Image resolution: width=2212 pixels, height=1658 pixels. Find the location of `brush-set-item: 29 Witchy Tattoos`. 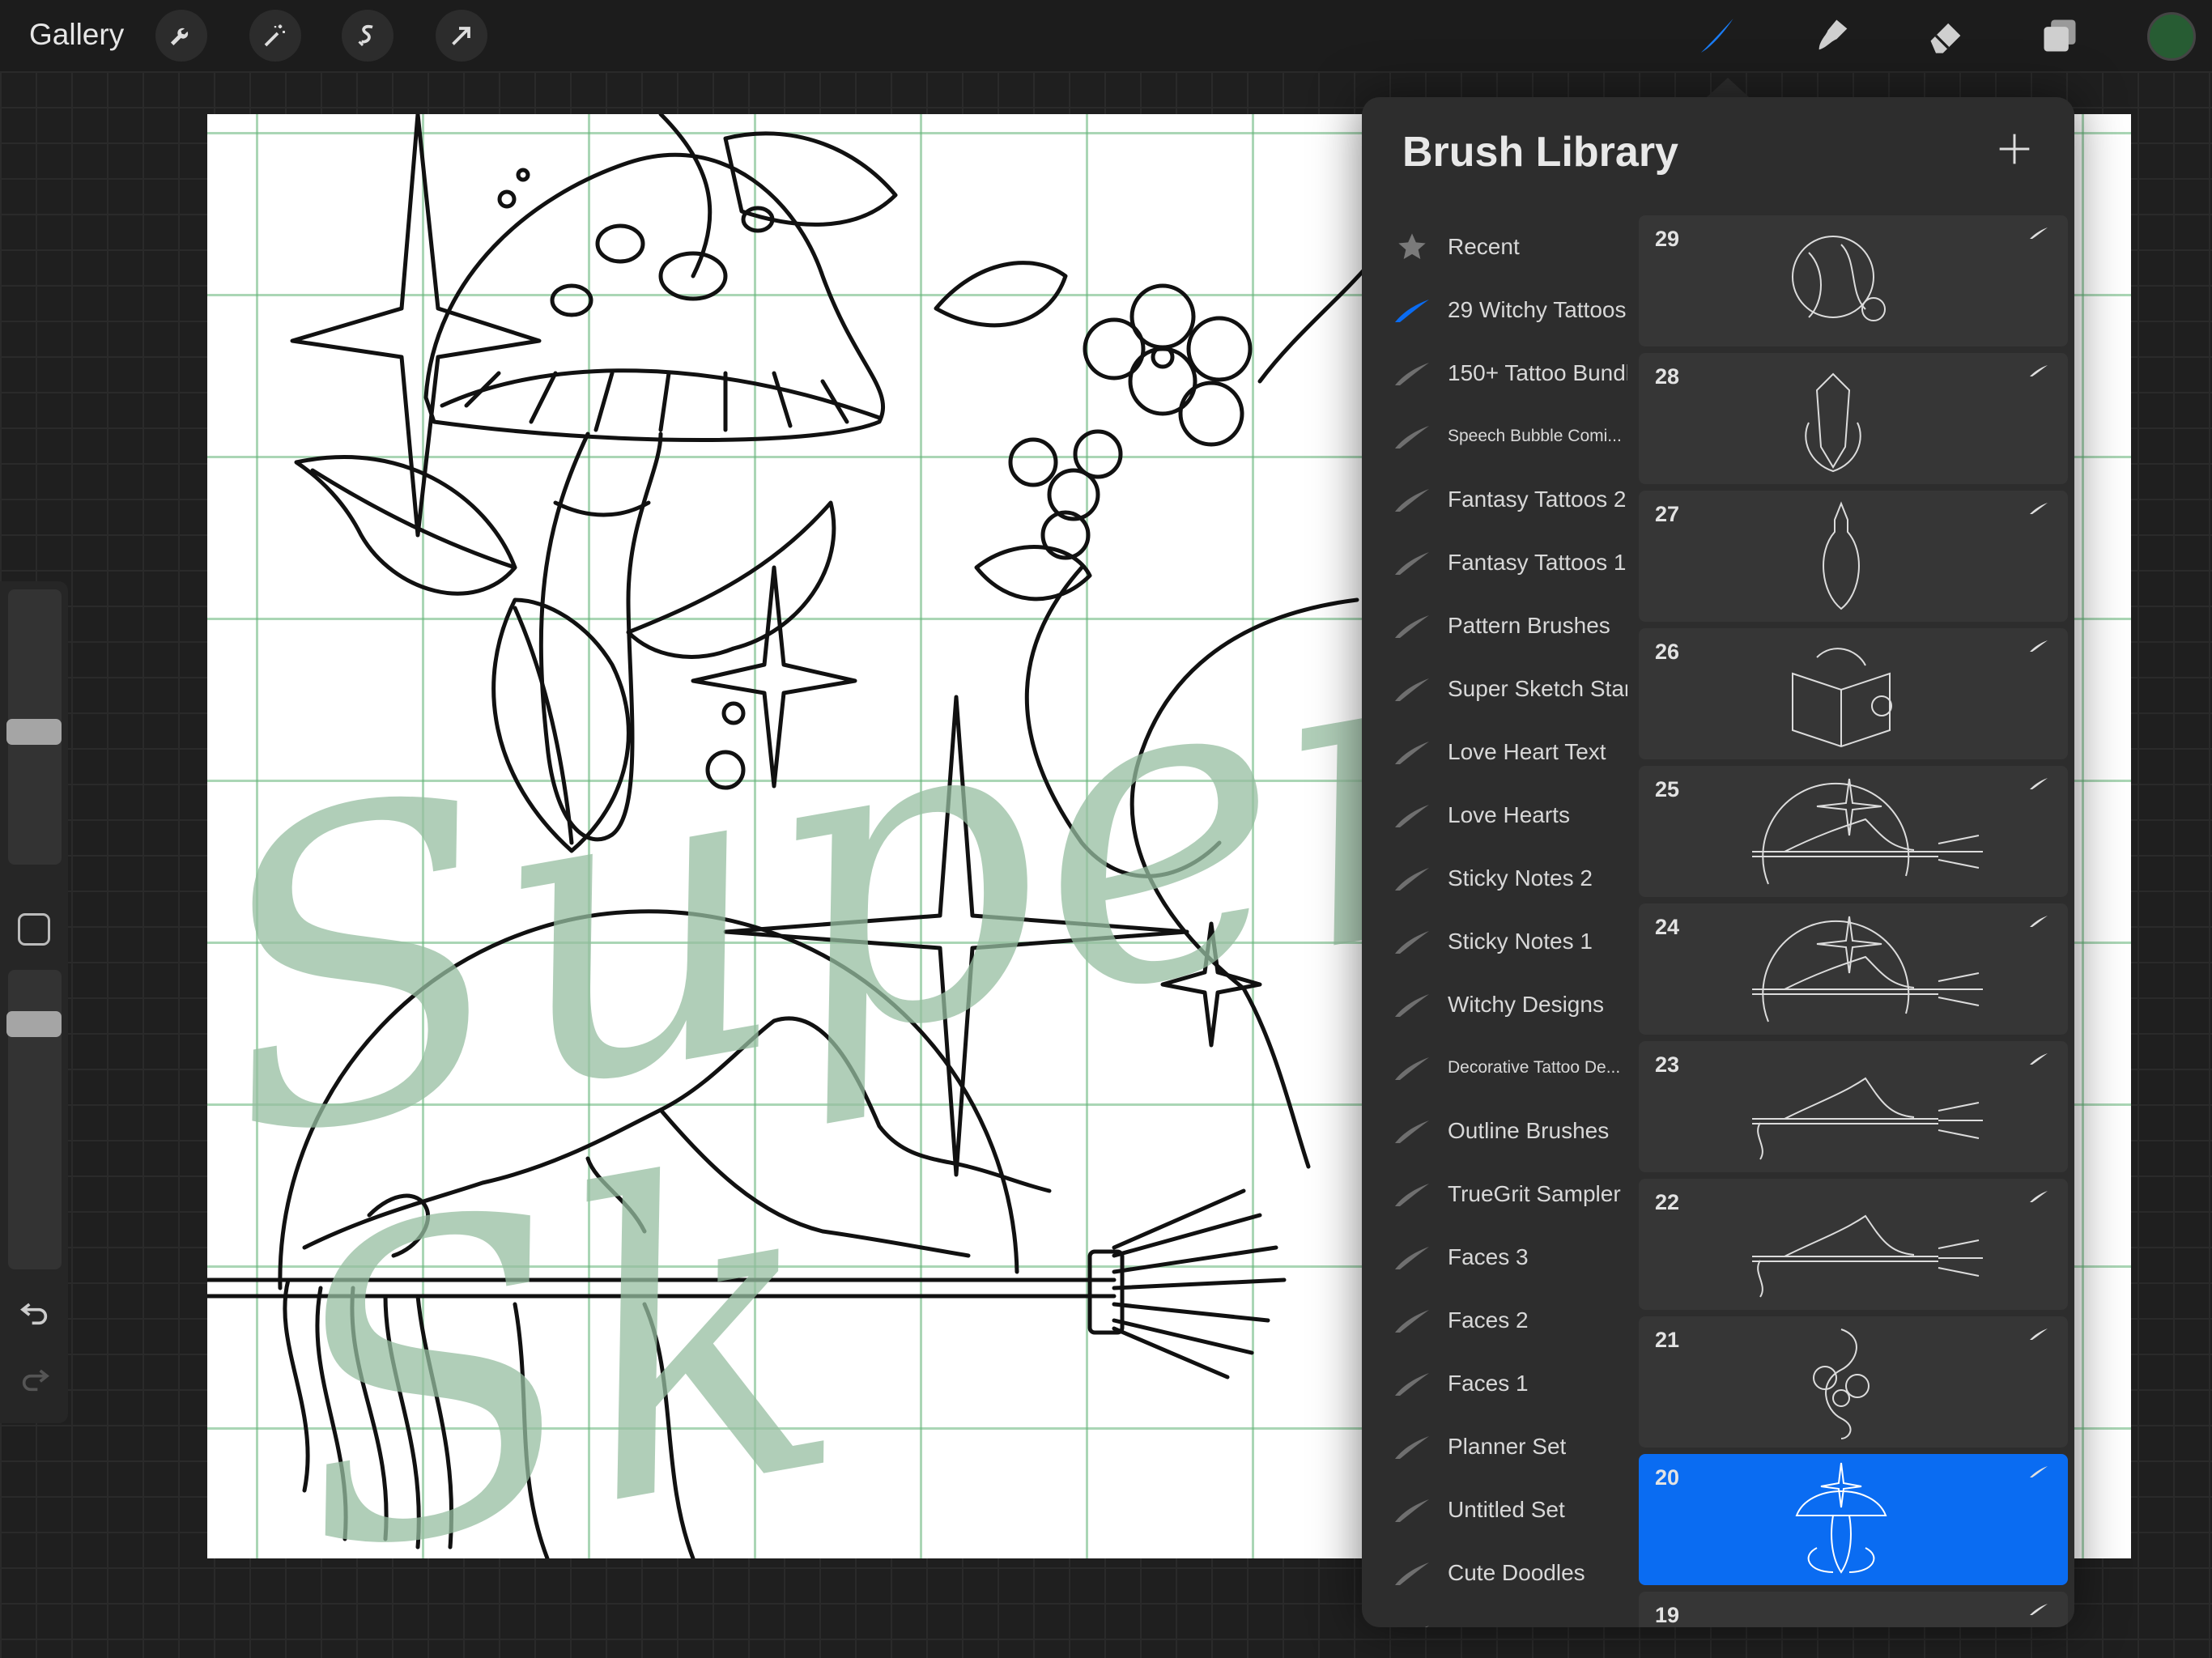

brush-set-item: 29 Witchy Tattoos is located at coordinates (1498, 310).